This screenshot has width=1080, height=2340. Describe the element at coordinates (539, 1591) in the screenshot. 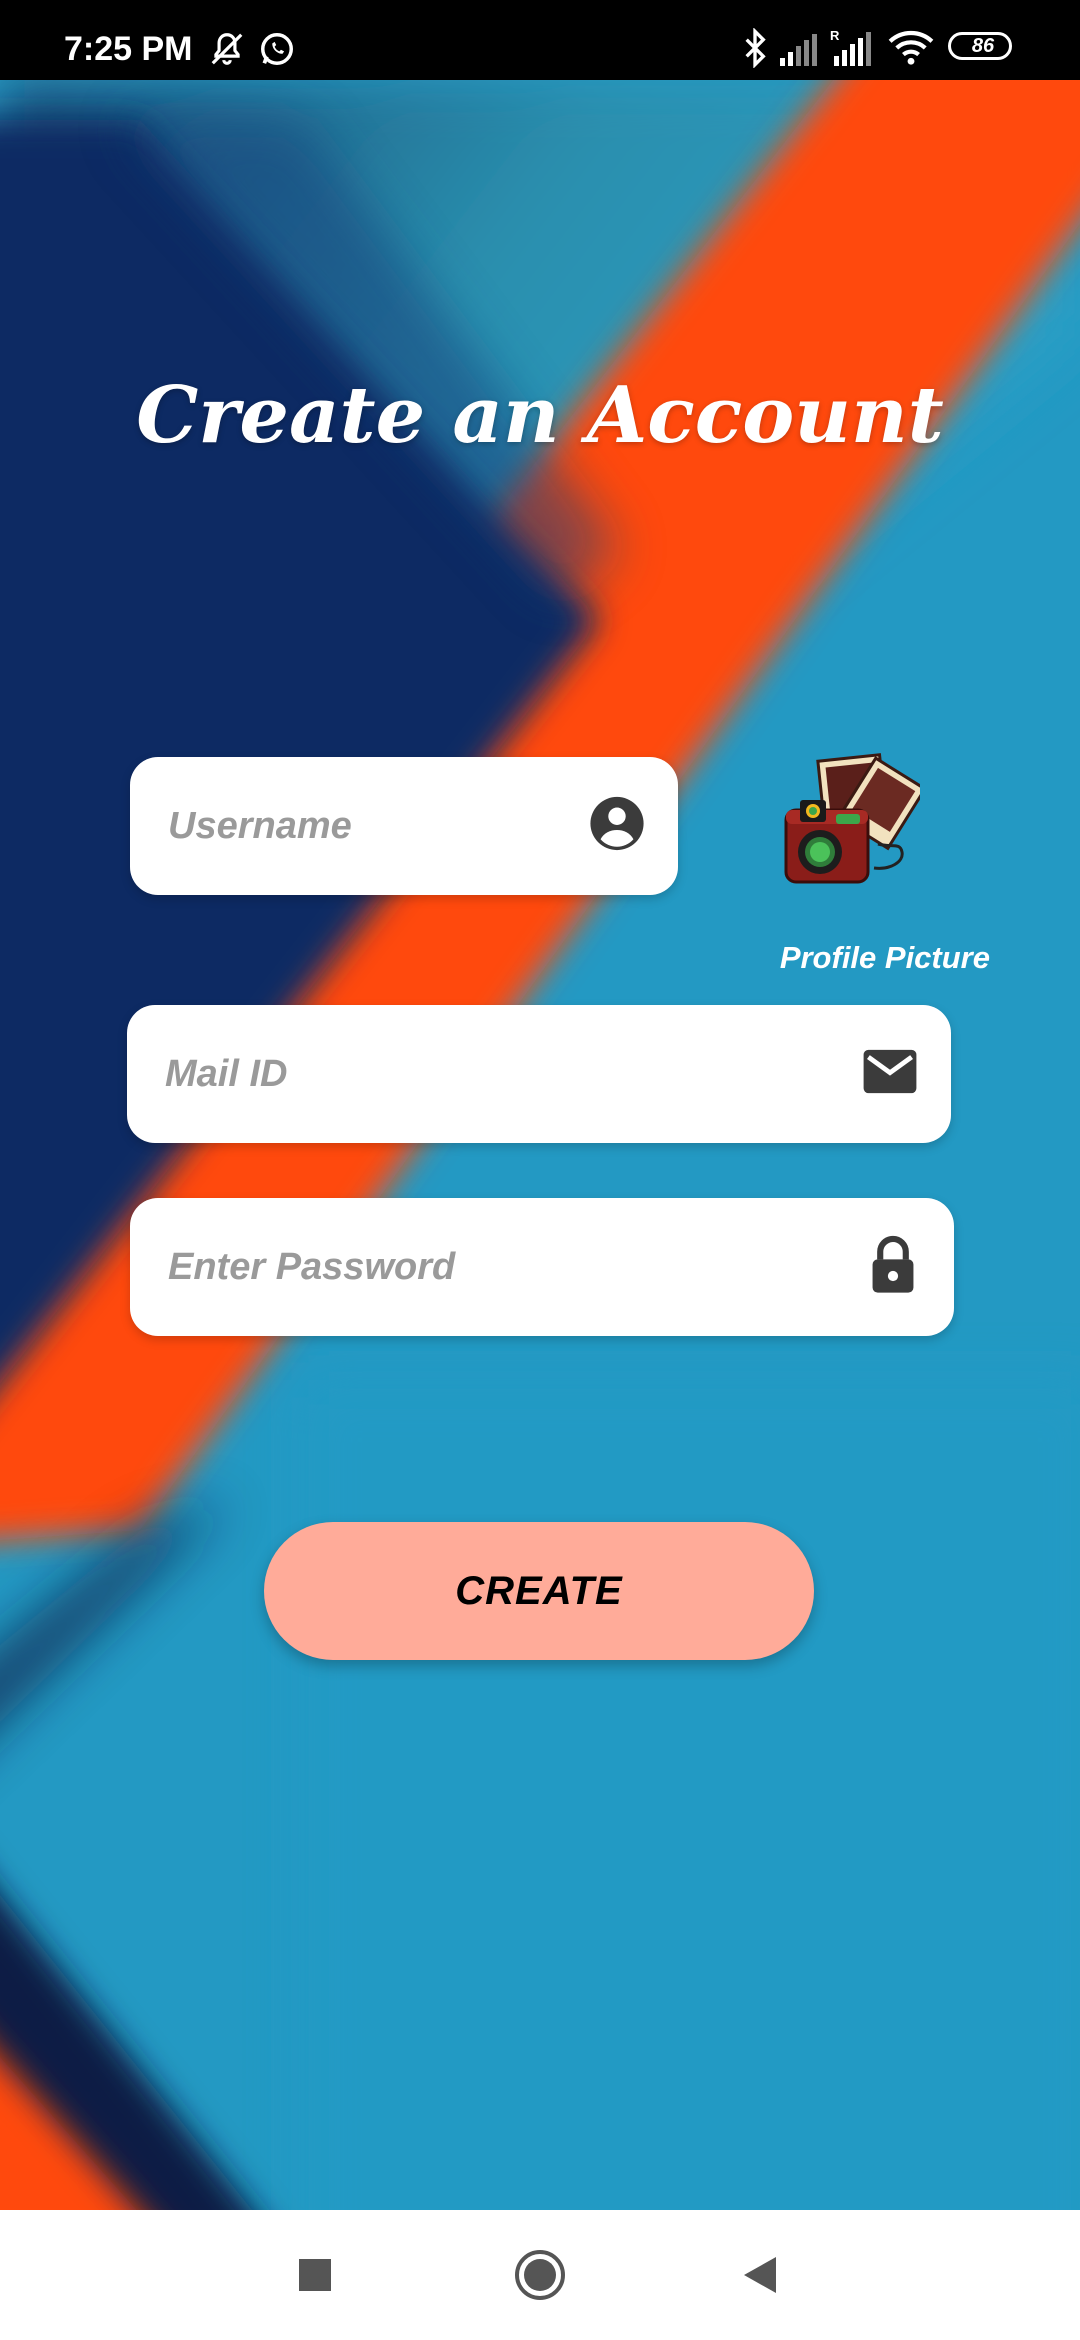

I see `create-button: CREATE` at that location.